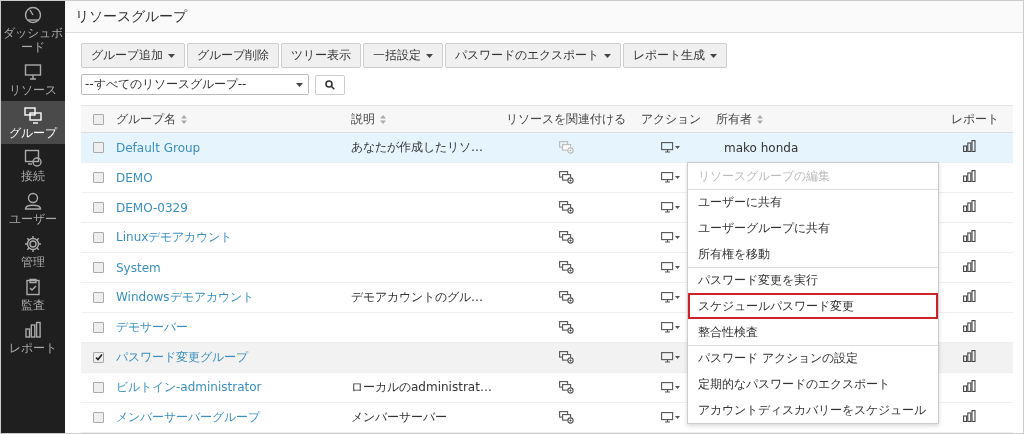  Describe the element at coordinates (813, 202) in the screenshot. I see `menu-item: ユーザーに共有` at that location.